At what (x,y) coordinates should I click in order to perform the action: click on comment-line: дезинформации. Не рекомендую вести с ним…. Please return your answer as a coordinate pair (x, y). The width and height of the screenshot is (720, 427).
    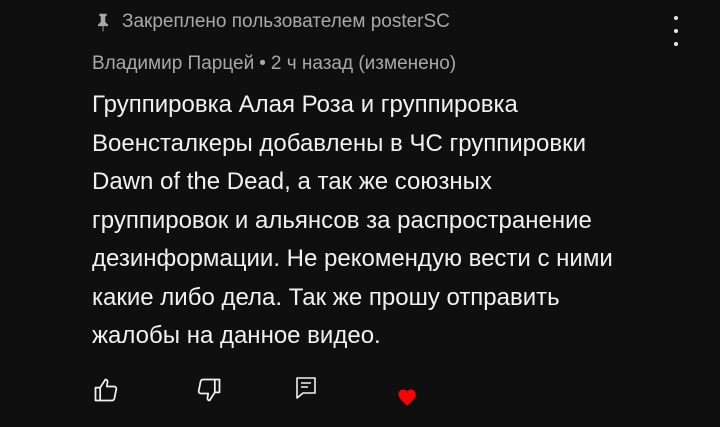
    Looking at the image, I should click on (352, 258).